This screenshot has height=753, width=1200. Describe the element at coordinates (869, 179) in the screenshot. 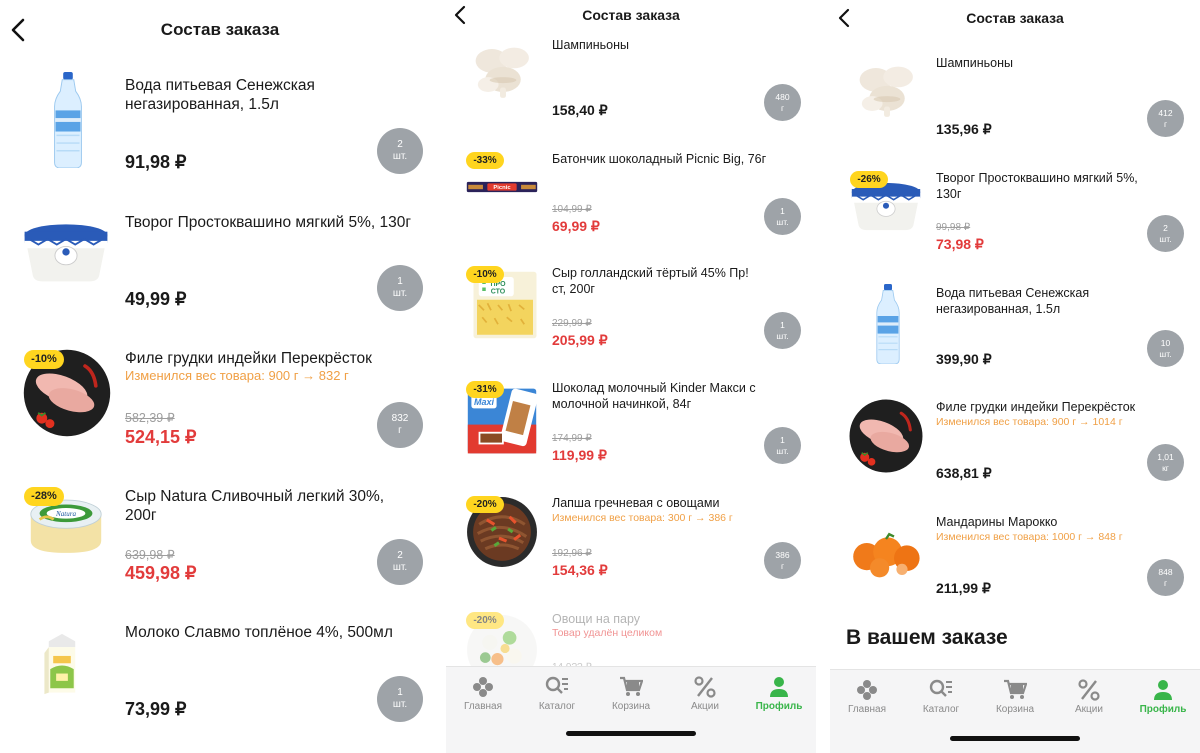

I see `discount-badge: -26%` at that location.